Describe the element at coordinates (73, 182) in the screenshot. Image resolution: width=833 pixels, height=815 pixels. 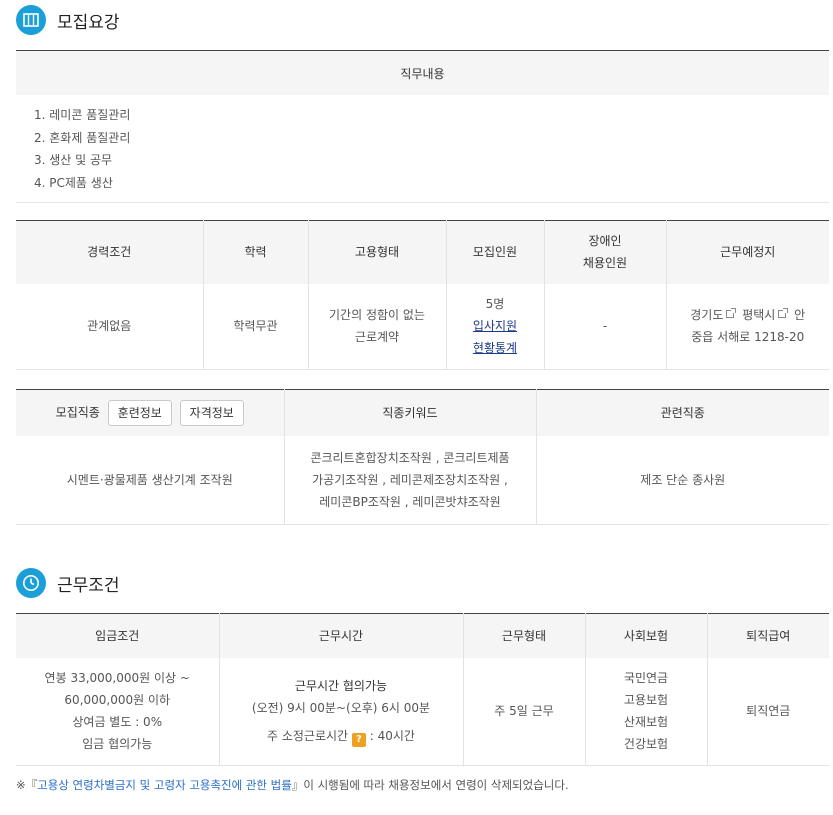
I see `list-item: 4. PC제품 생산` at that location.